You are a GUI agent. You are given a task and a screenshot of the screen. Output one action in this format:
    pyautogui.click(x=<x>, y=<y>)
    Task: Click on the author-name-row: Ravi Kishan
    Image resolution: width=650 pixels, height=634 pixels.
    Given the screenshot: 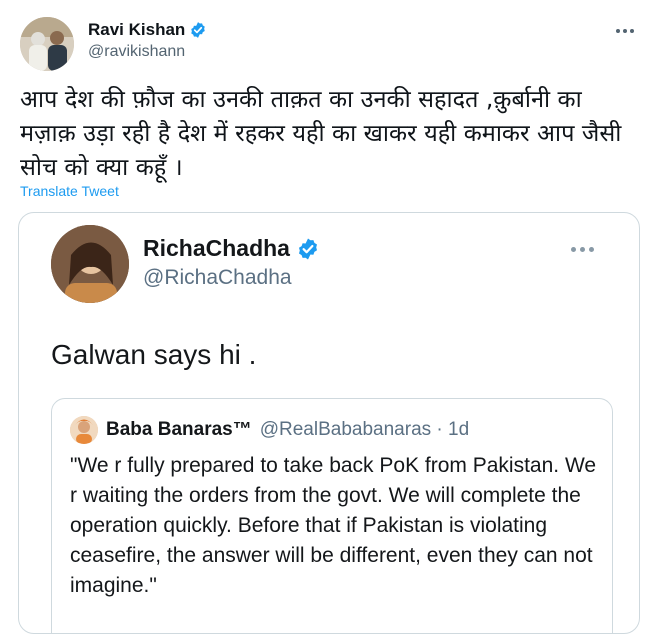 What is the action you would take?
    pyautogui.click(x=147, y=30)
    